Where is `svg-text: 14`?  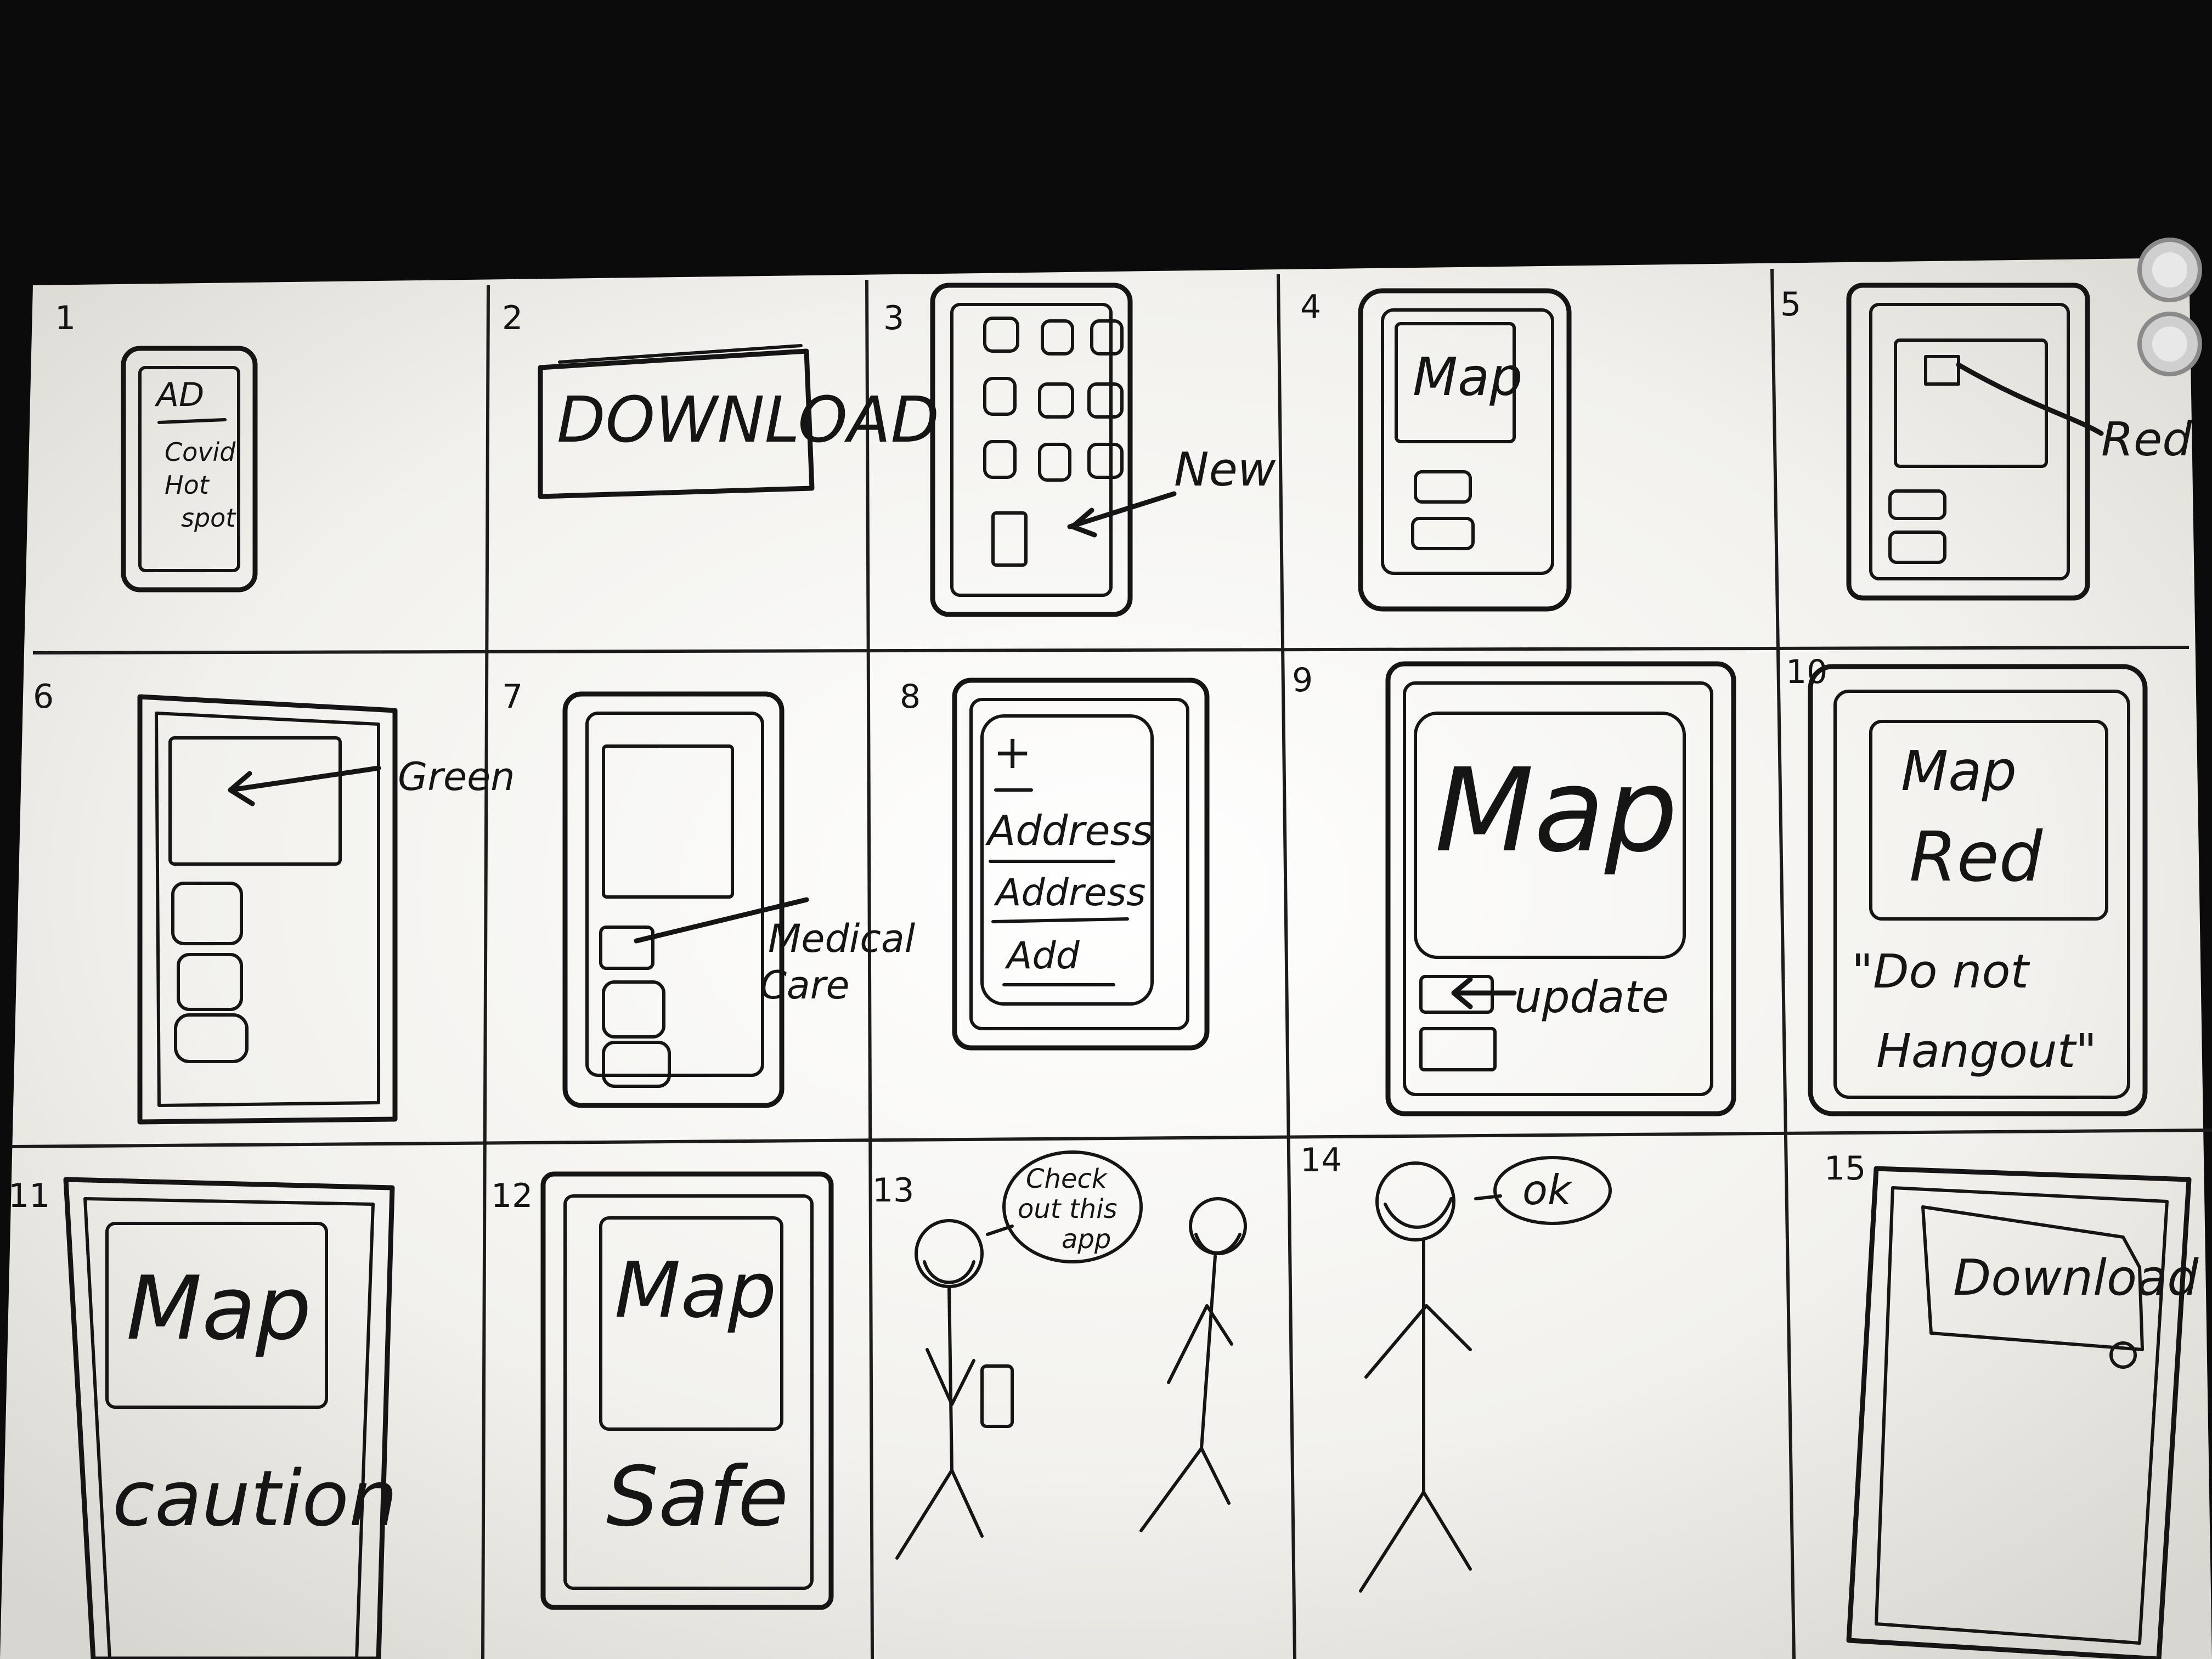 svg-text: 14 is located at coordinates (1321, 1160).